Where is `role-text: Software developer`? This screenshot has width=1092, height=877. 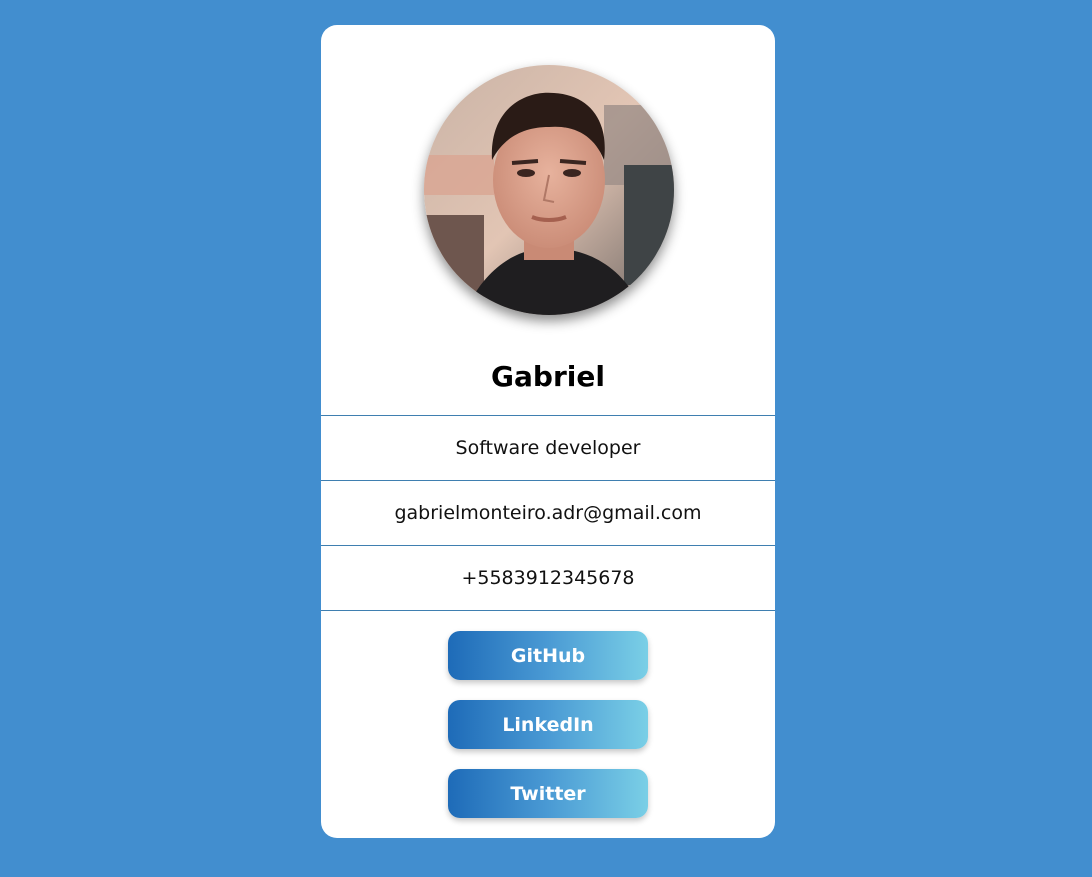
role-text: Software developer is located at coordinates (548, 447).